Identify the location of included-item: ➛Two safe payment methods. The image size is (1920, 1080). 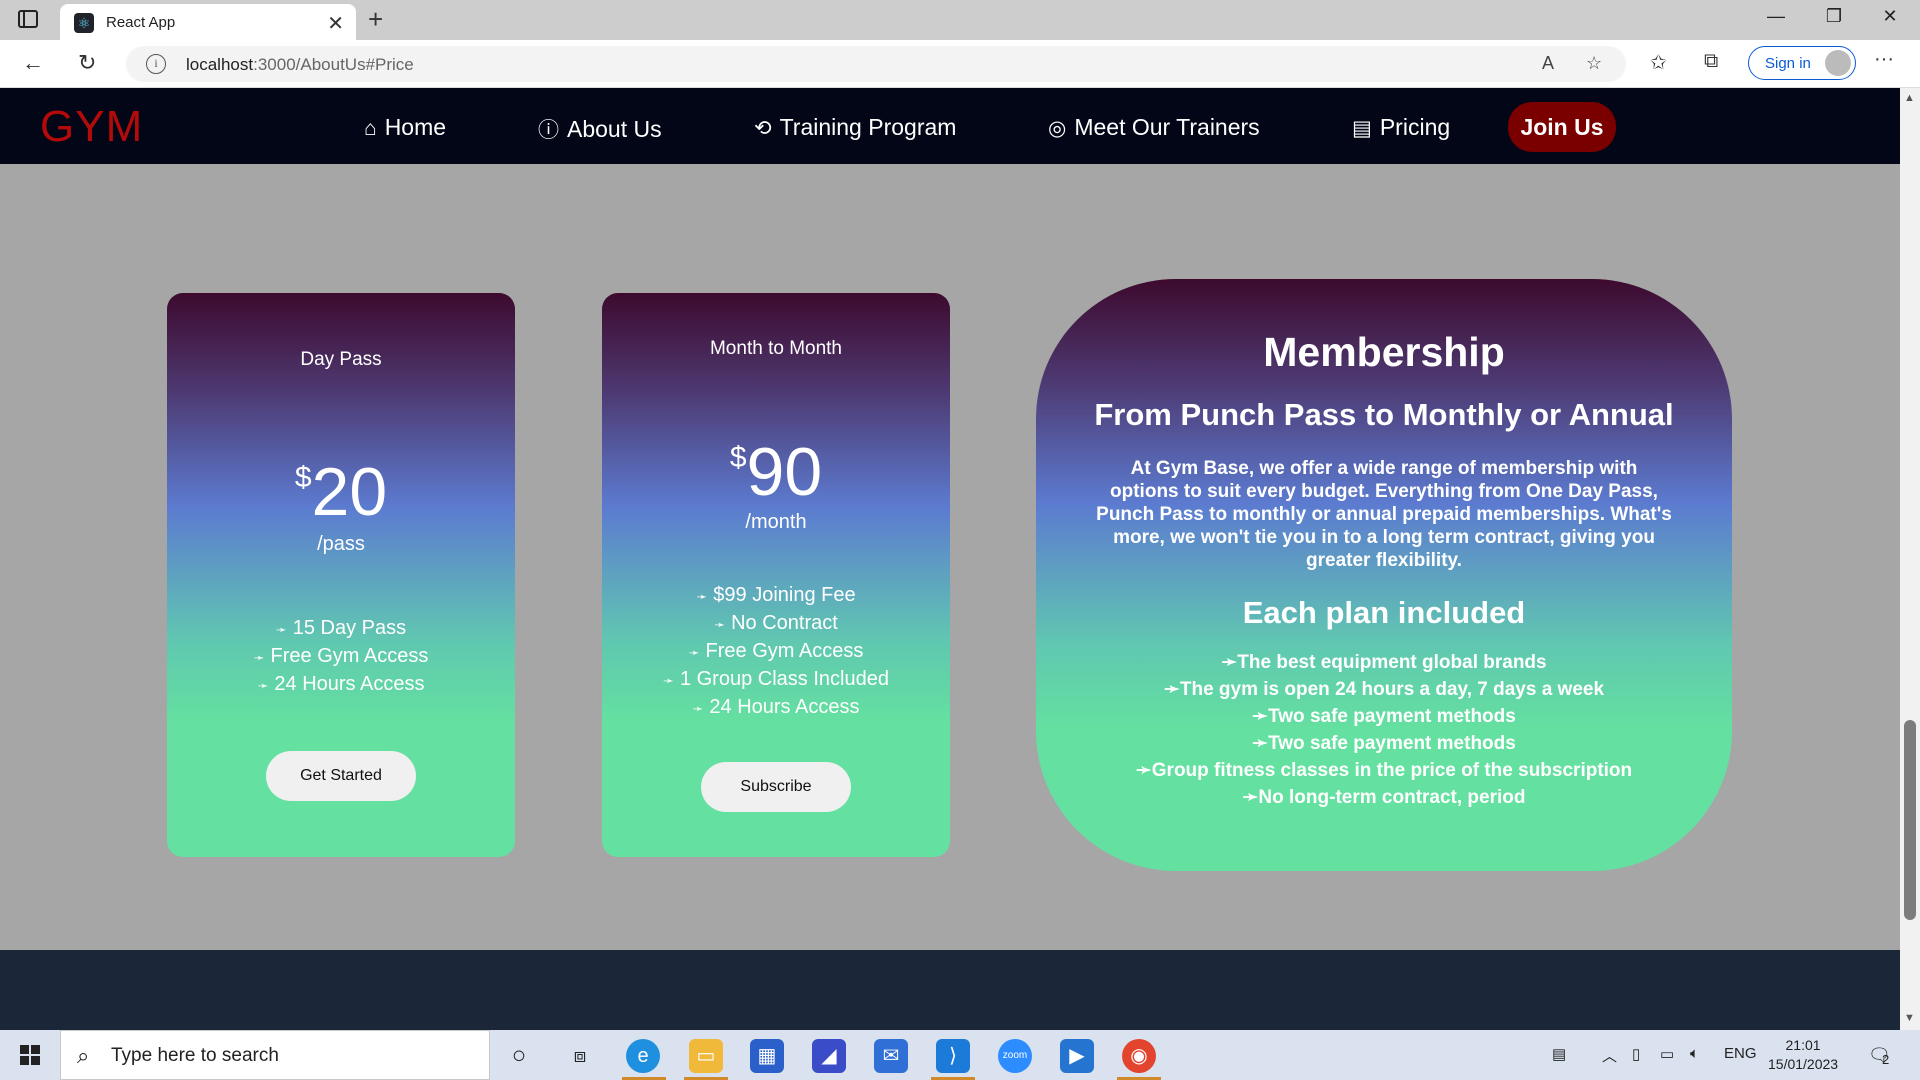
(1384, 743).